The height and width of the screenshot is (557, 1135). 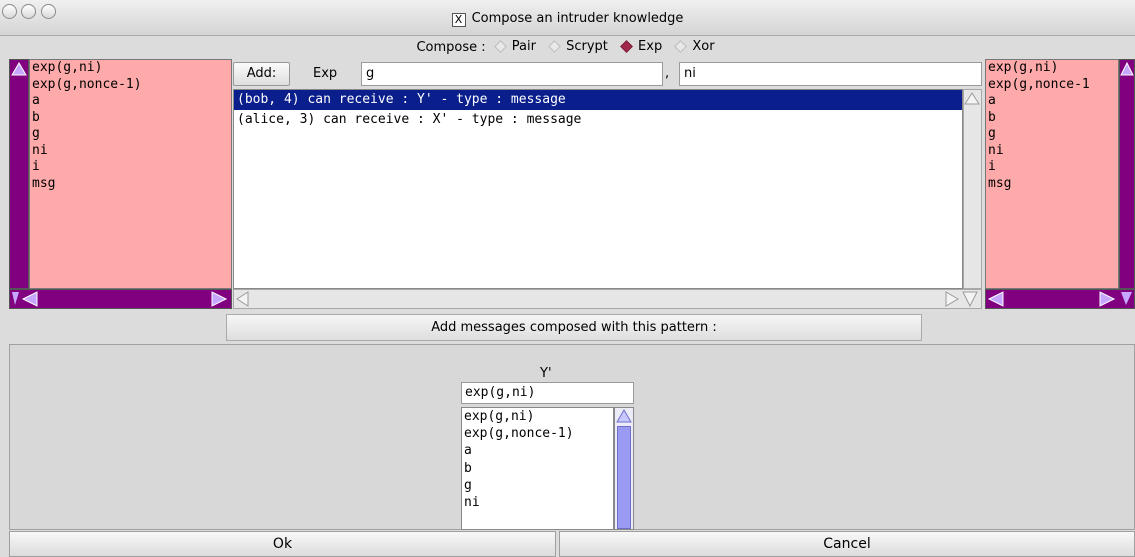 What do you see at coordinates (325, 73) in the screenshot?
I see `operation-label: Exp` at bounding box center [325, 73].